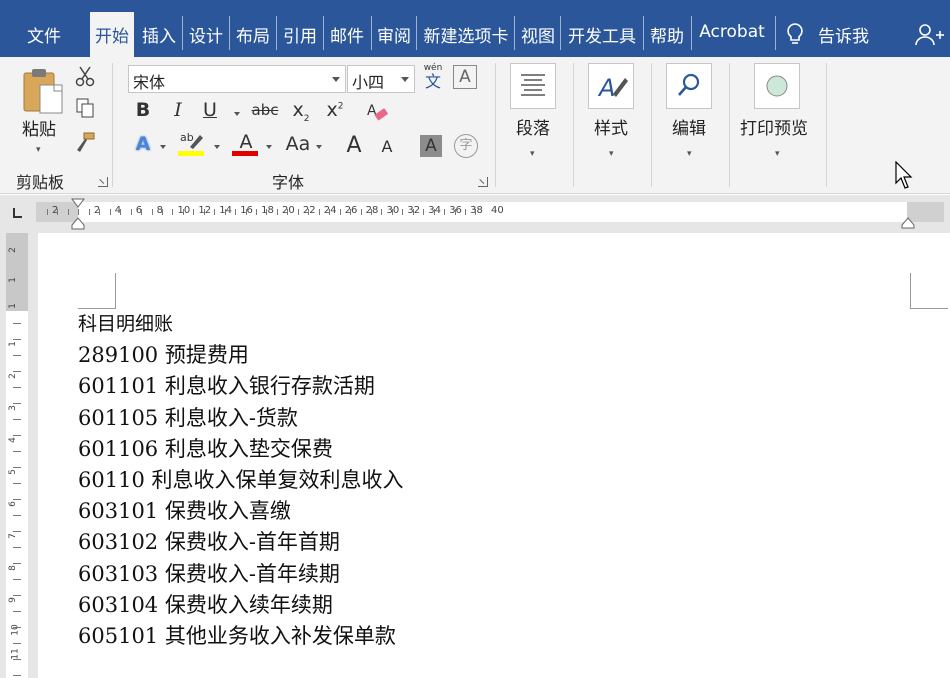 The image size is (950, 678). I want to click on account-line: 605101 其他业务收入补发保单款, so click(240, 636).